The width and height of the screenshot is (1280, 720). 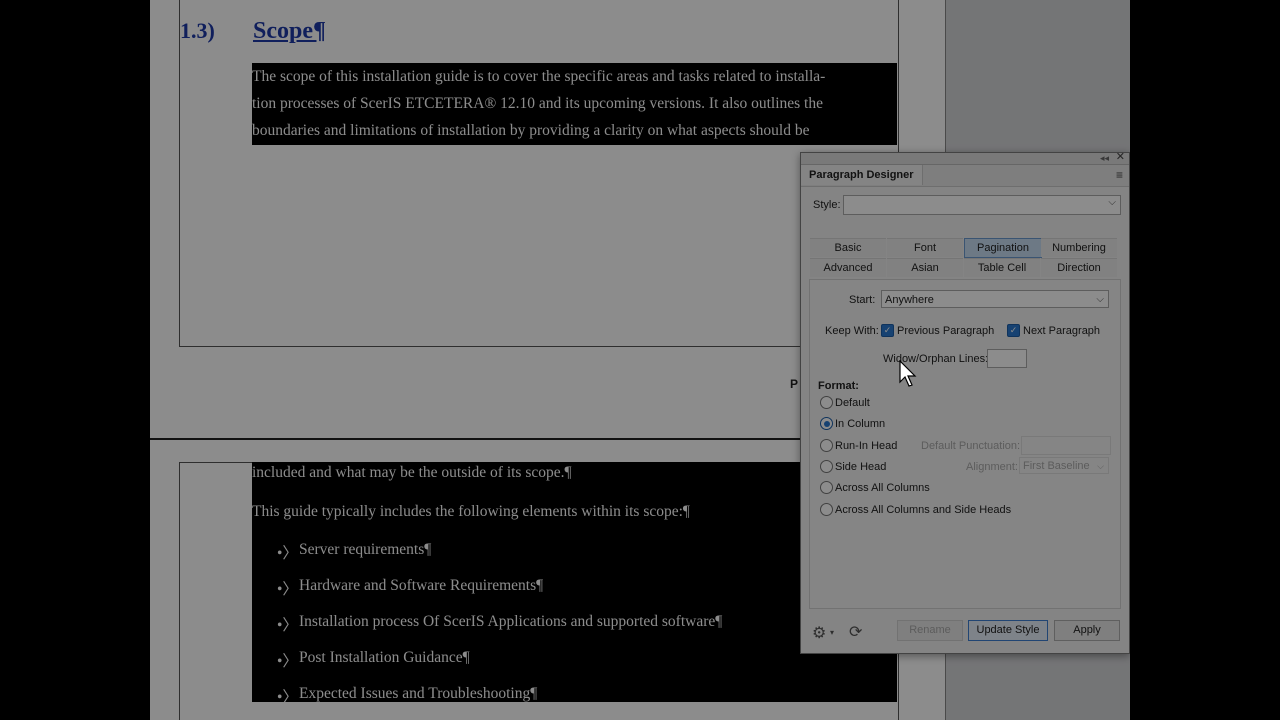 What do you see at coordinates (1061, 331) in the screenshot?
I see `next-paragraph-label: Next Paragraph` at bounding box center [1061, 331].